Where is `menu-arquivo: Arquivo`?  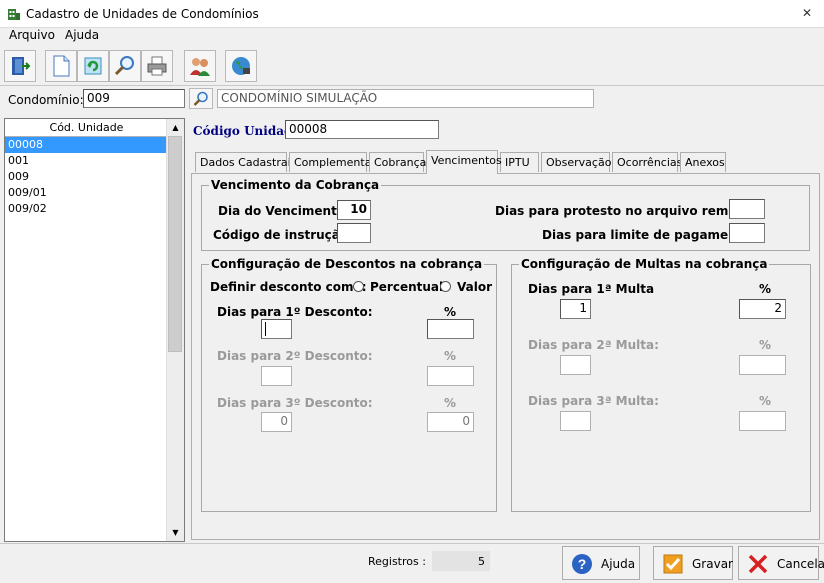 menu-arquivo: Arquivo is located at coordinates (32, 35).